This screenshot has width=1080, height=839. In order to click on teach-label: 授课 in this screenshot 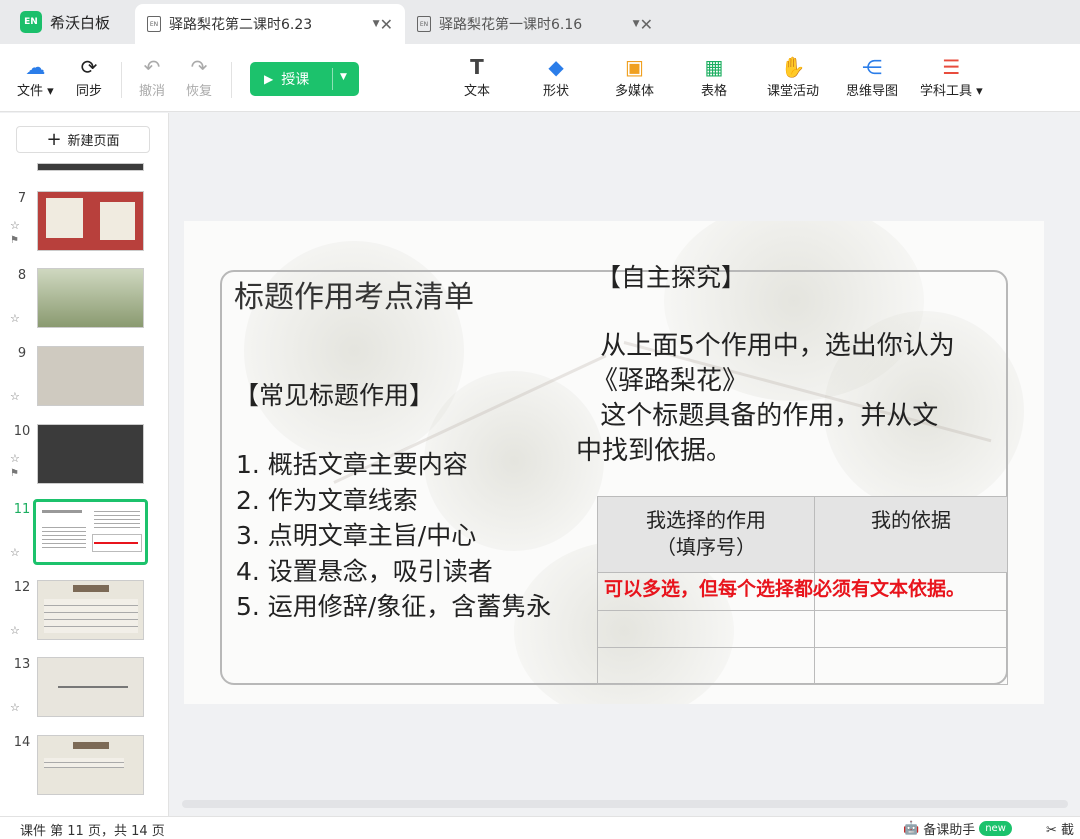, I will do `click(295, 80)`.